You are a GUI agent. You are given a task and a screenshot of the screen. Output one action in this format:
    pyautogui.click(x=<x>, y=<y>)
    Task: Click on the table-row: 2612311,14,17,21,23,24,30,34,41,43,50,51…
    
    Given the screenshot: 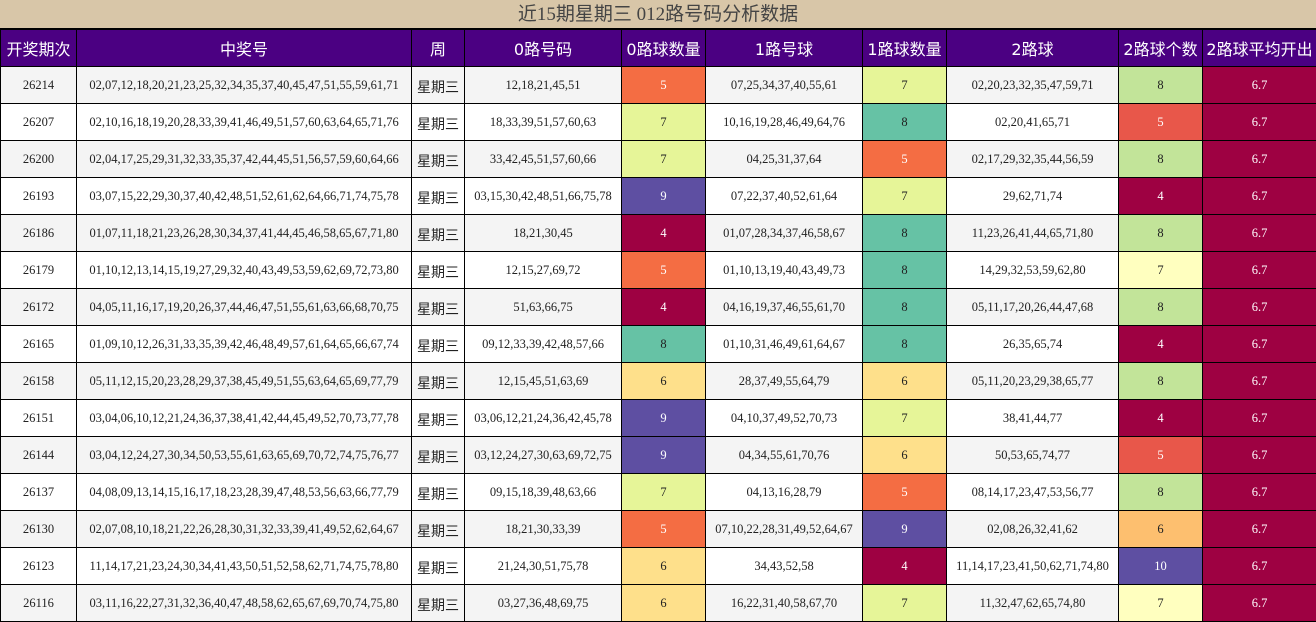 What is the action you would take?
    pyautogui.click(x=658, y=566)
    